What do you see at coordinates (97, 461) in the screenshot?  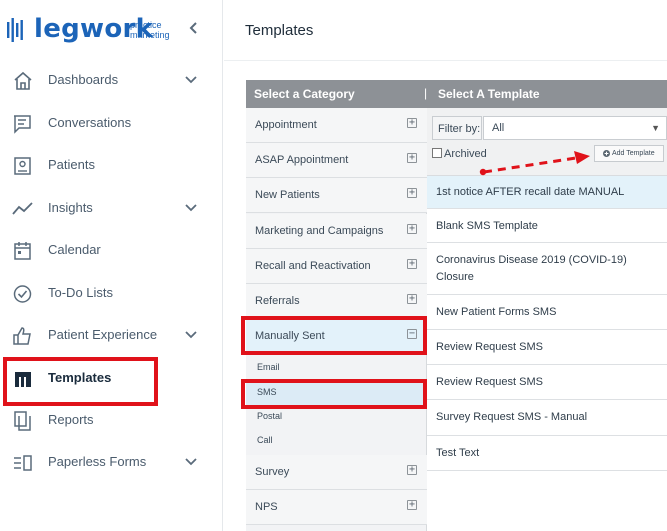 I see `sidebar-item-label: Paperless Forms` at bounding box center [97, 461].